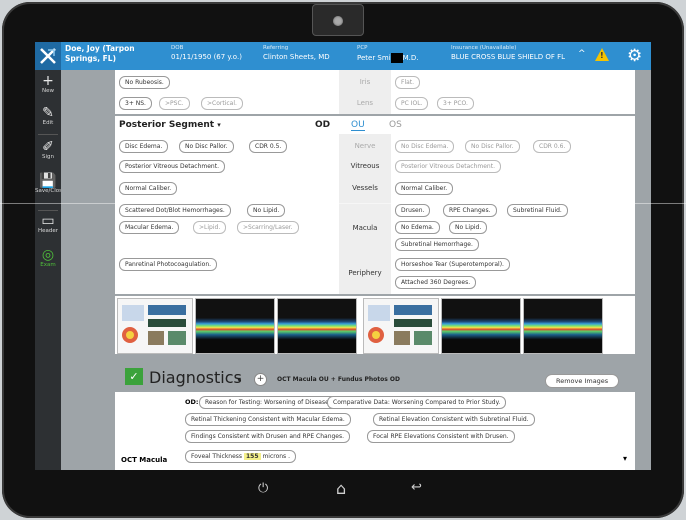  I want to click on fundus-report-graphic, so click(154, 325).